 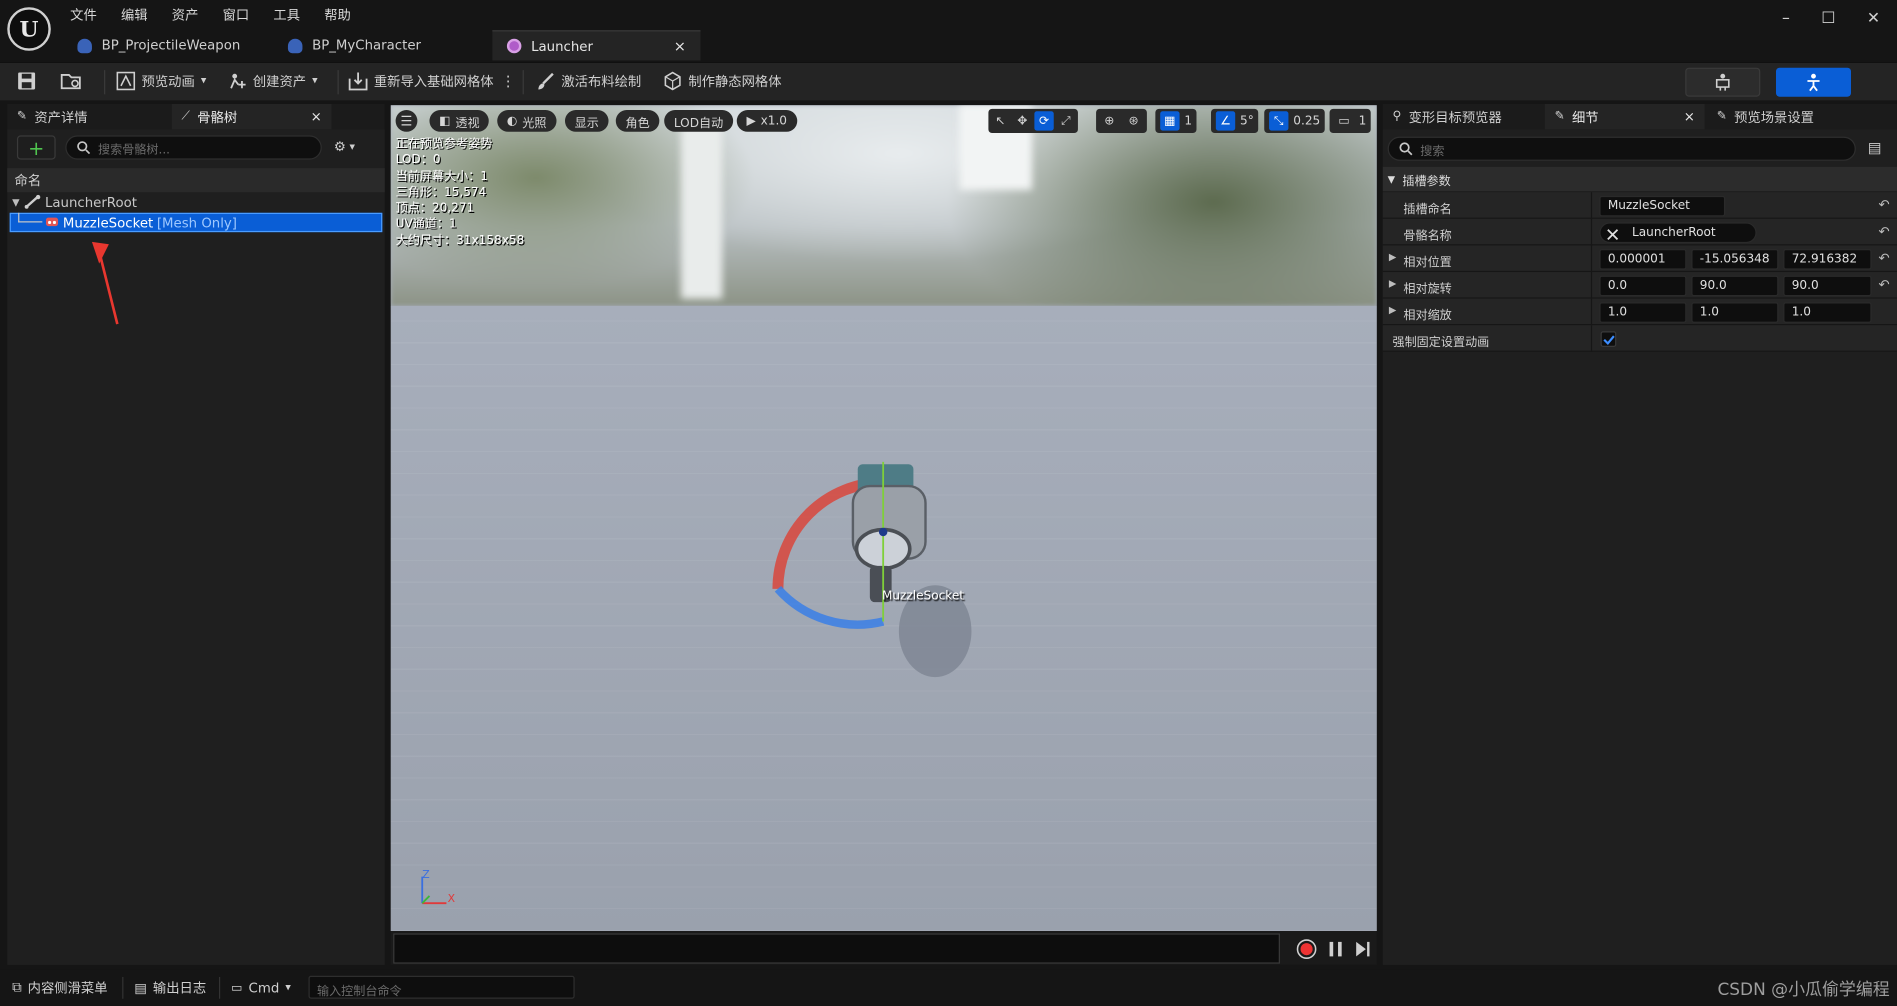 What do you see at coordinates (698, 121) in the screenshot?
I see `lod-button: LOD自动` at bounding box center [698, 121].